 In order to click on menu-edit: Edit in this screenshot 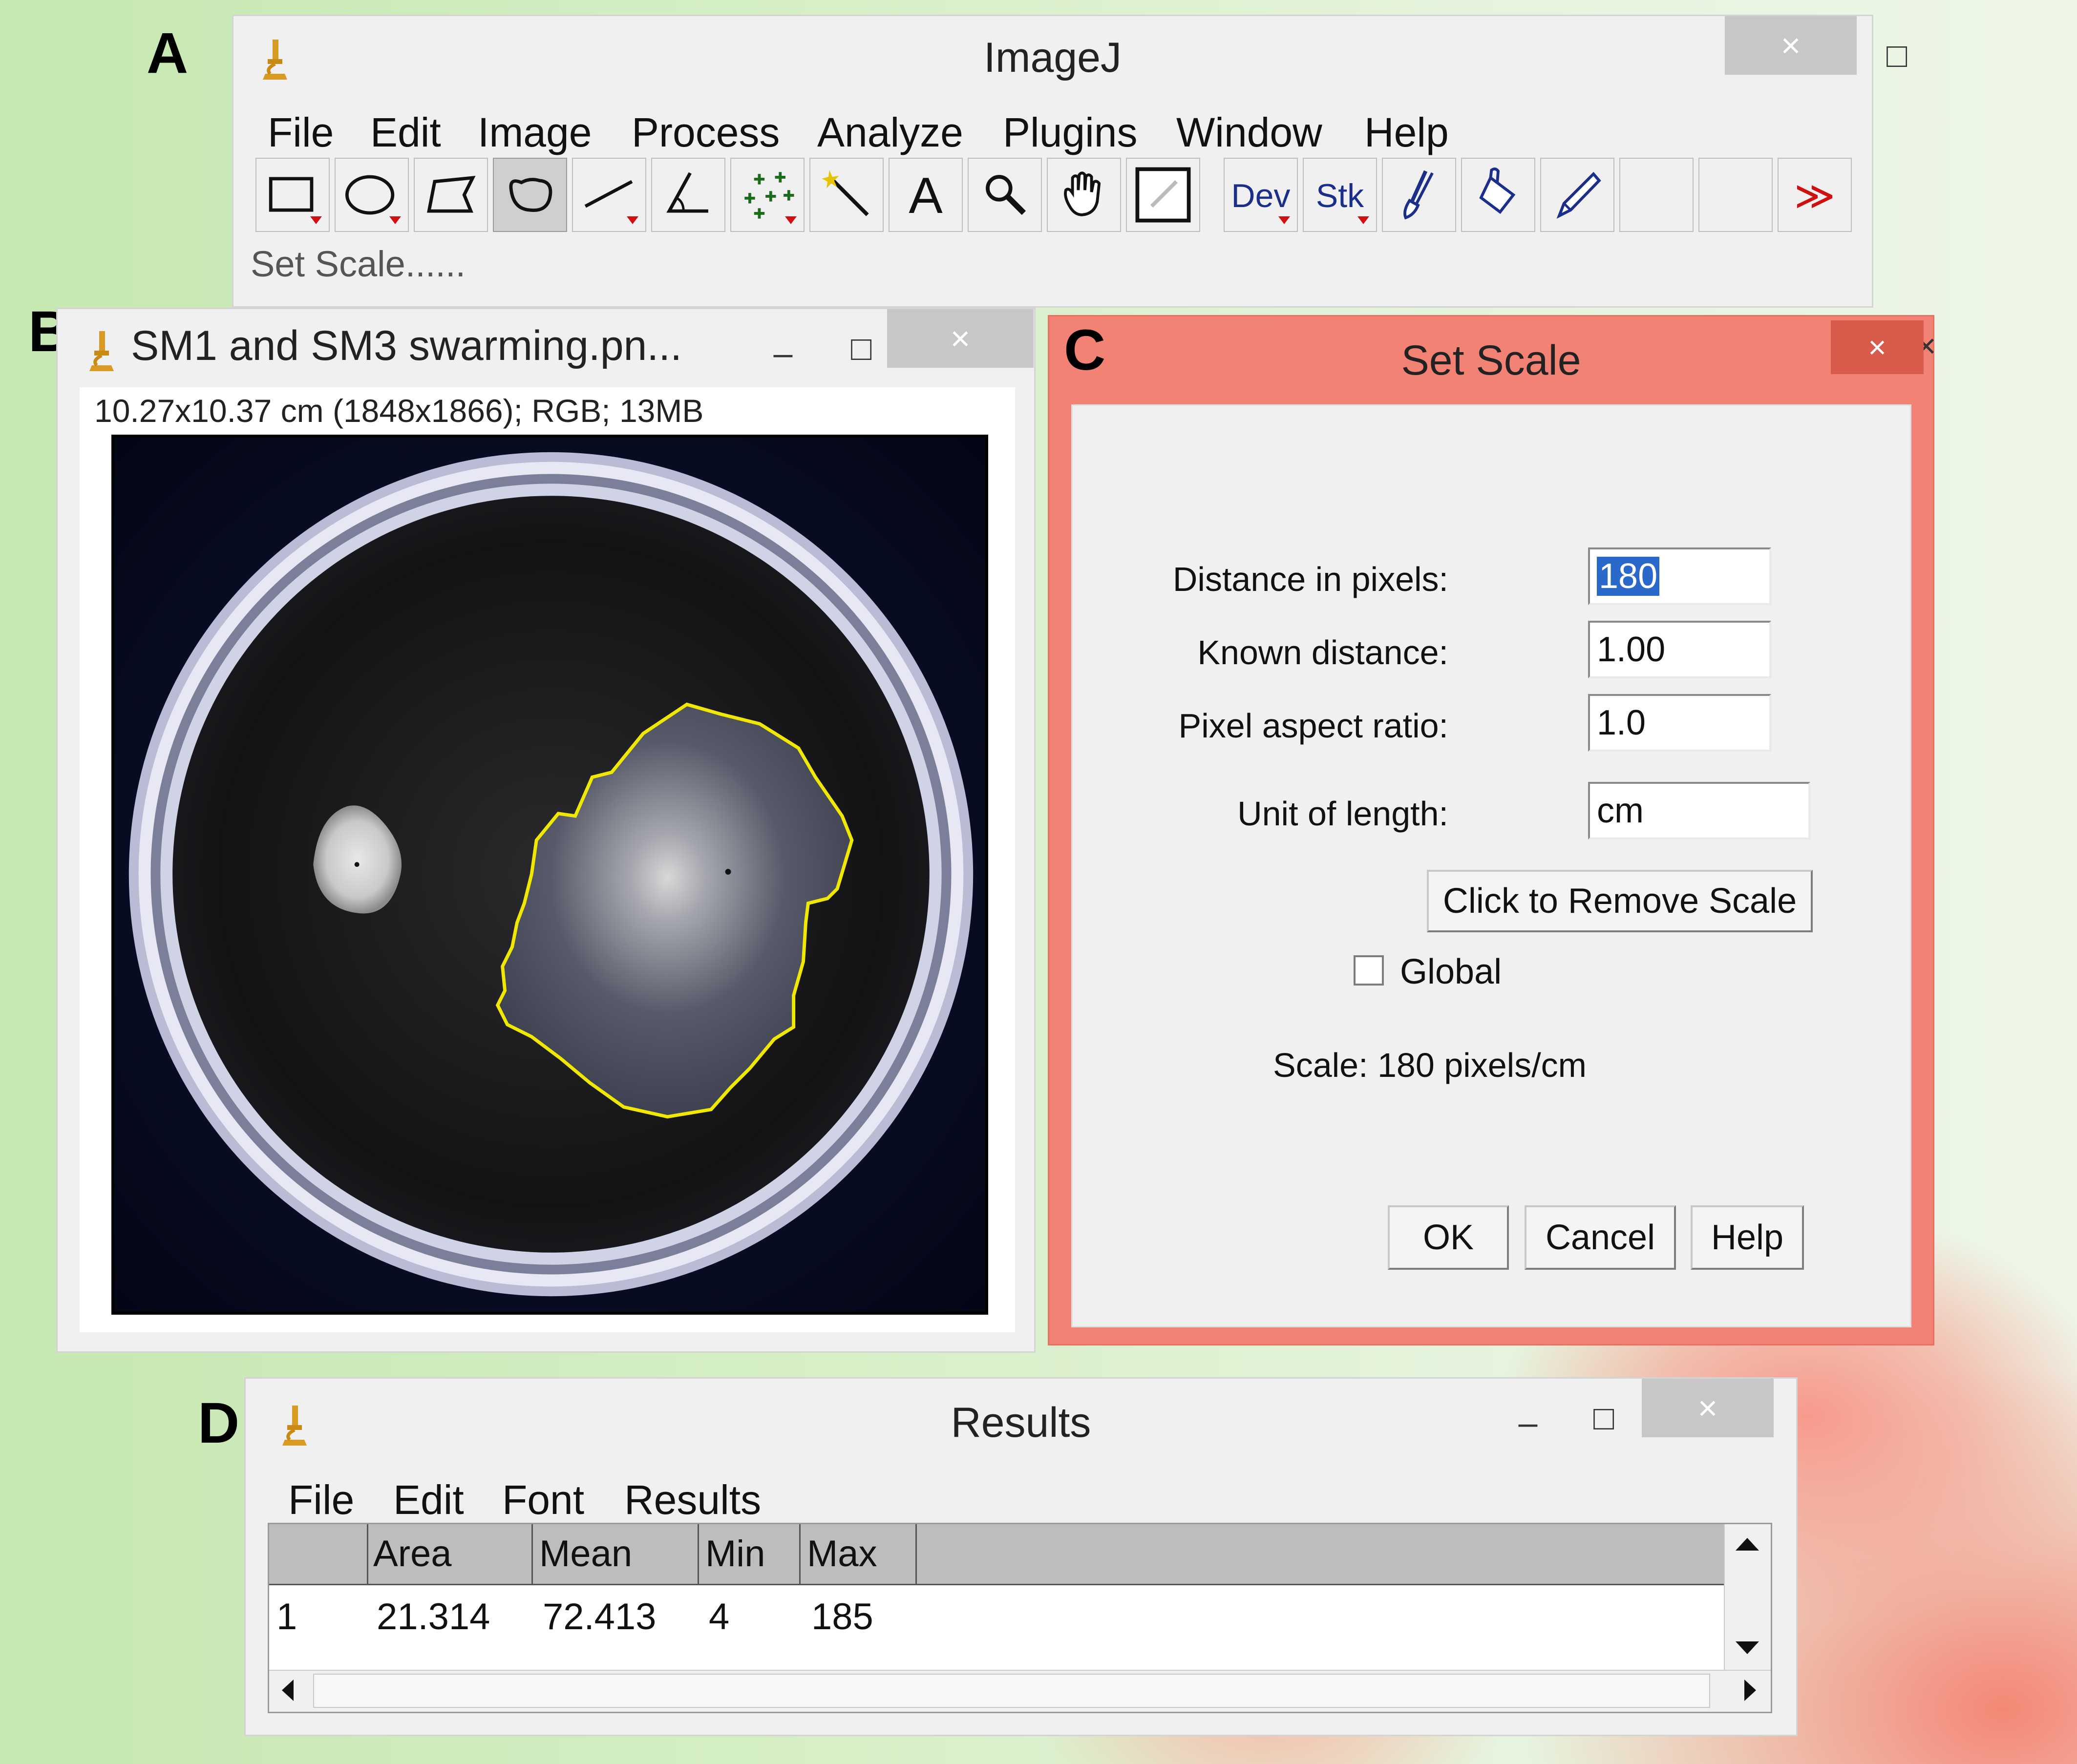, I will do `click(405, 132)`.